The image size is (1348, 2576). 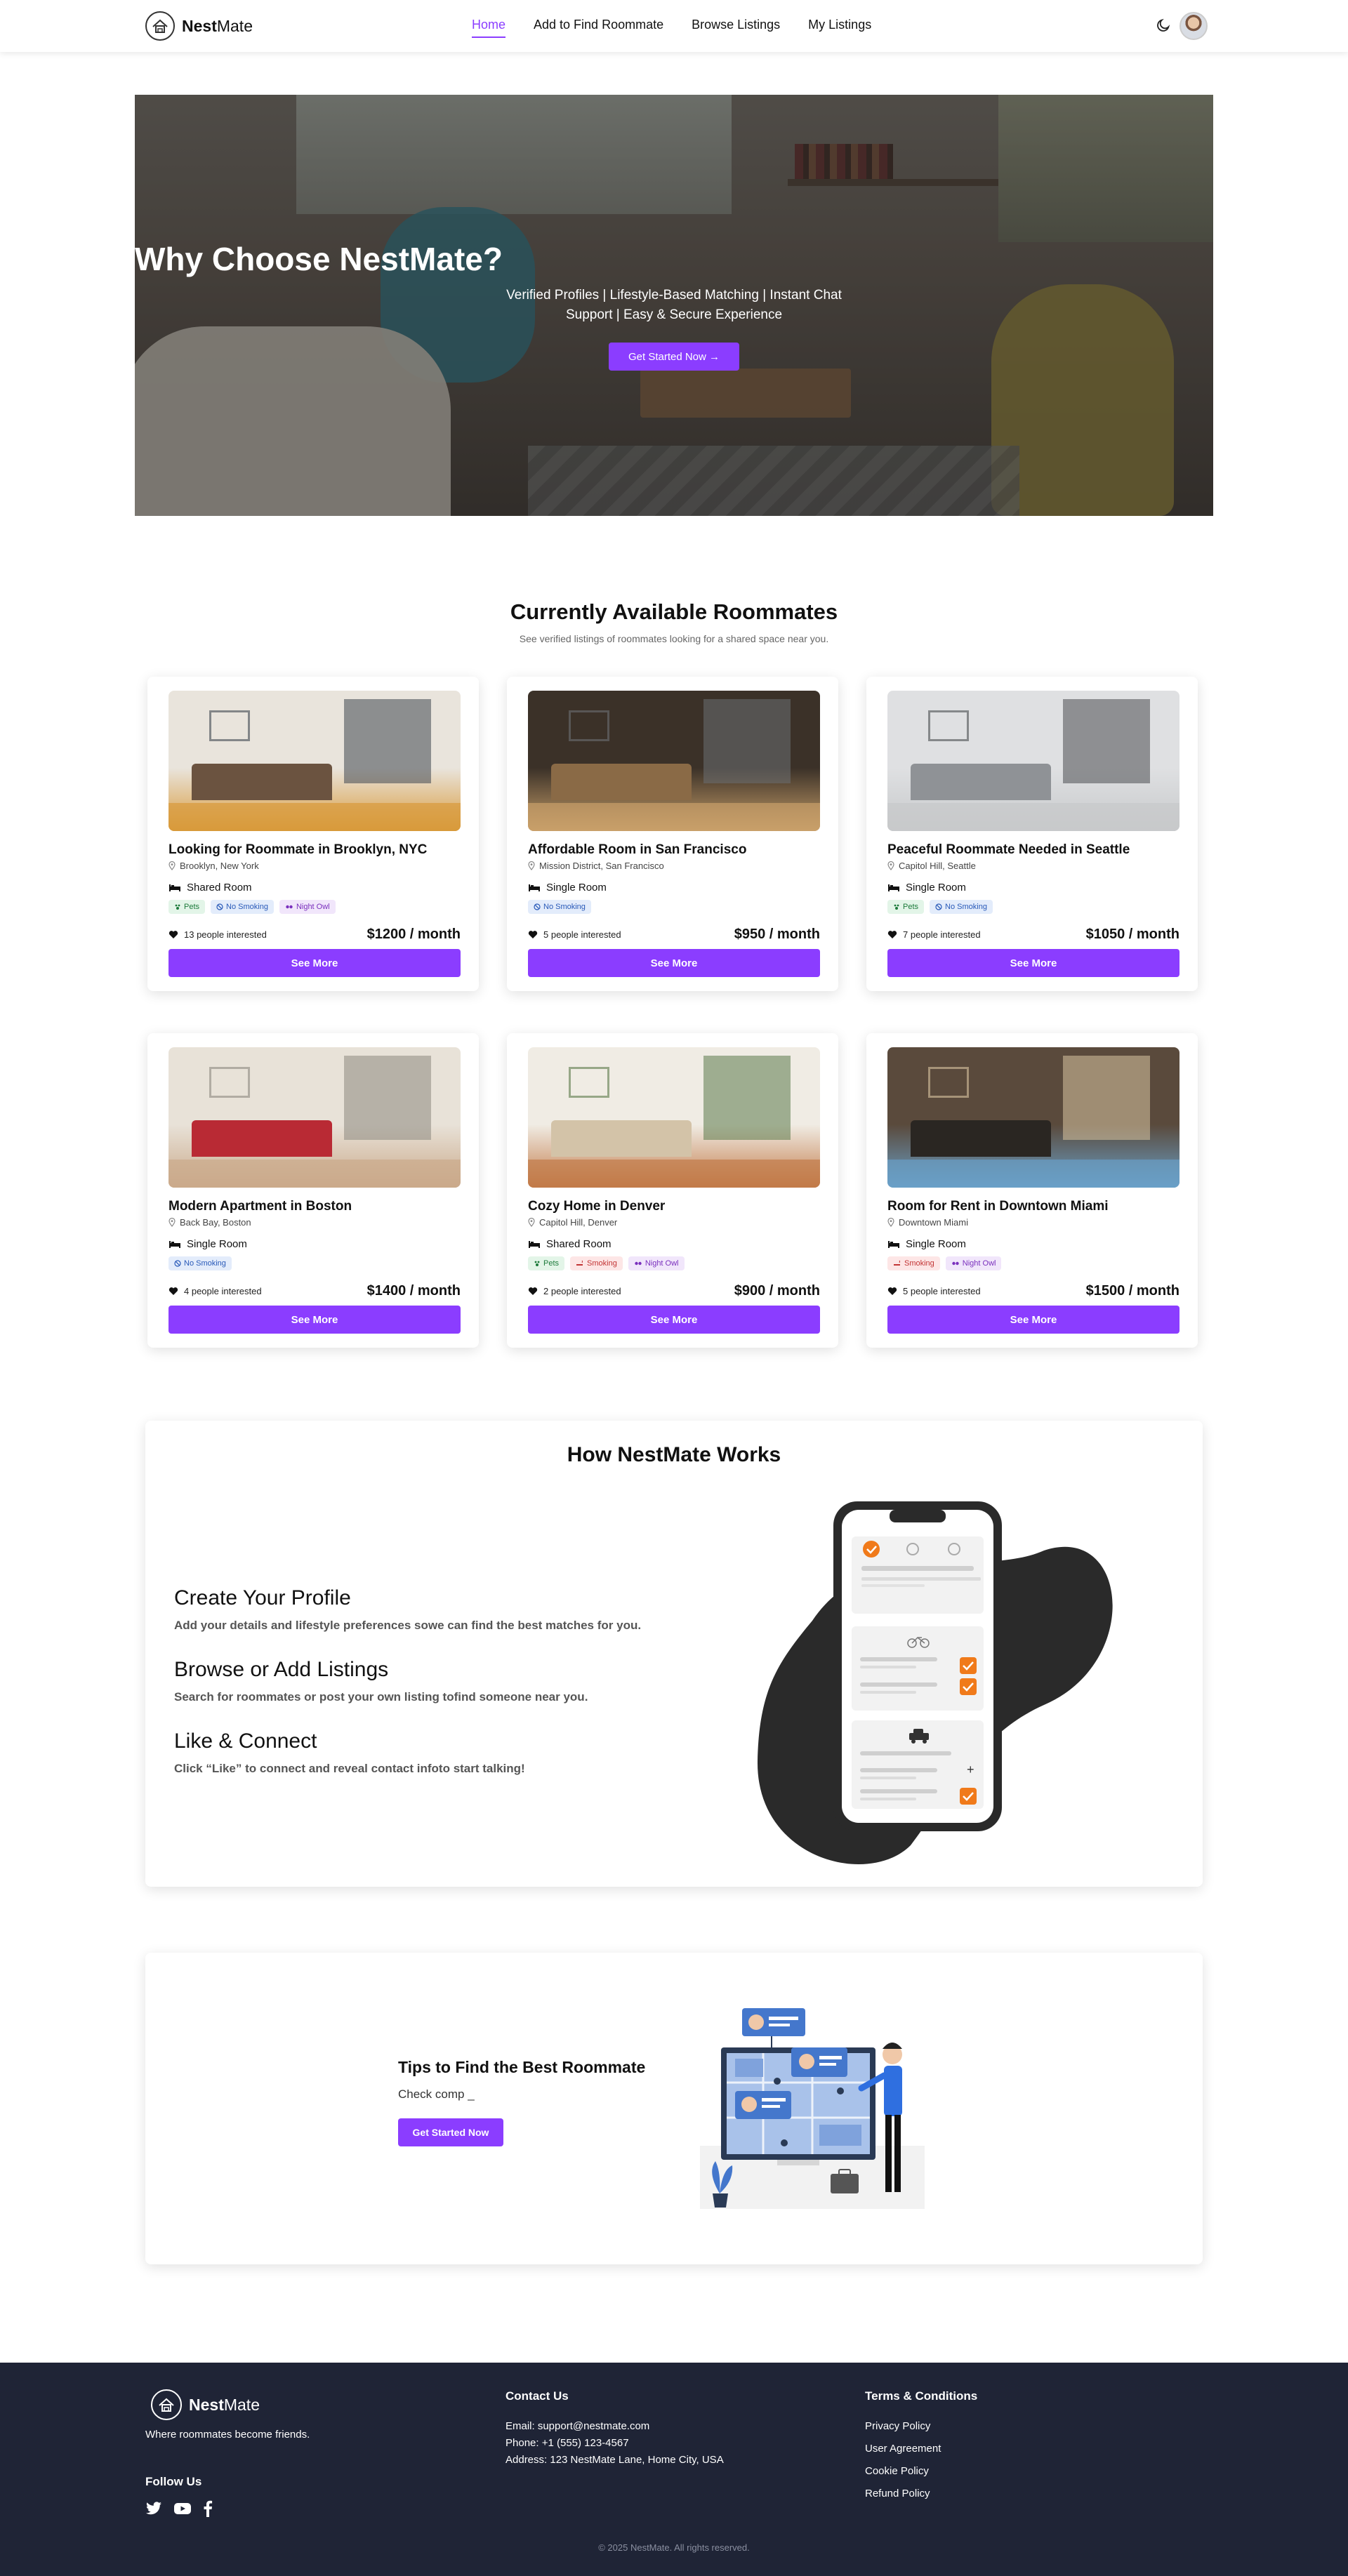 I want to click on get-started-button: Get Started Now →, so click(x=674, y=357).